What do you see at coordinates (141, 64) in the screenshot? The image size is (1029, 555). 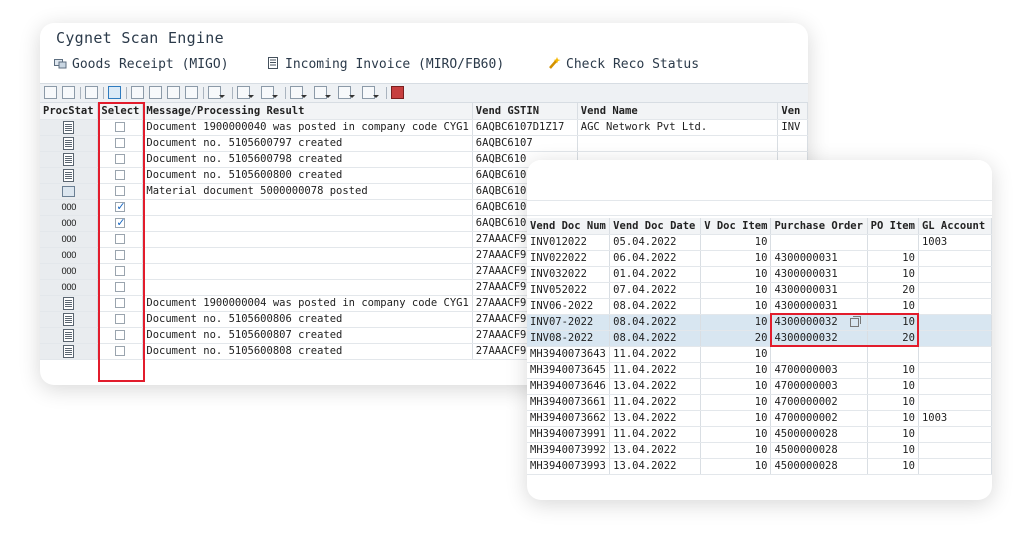 I see `goods-receipt-button: Goods Receipt (MIGO)` at bounding box center [141, 64].